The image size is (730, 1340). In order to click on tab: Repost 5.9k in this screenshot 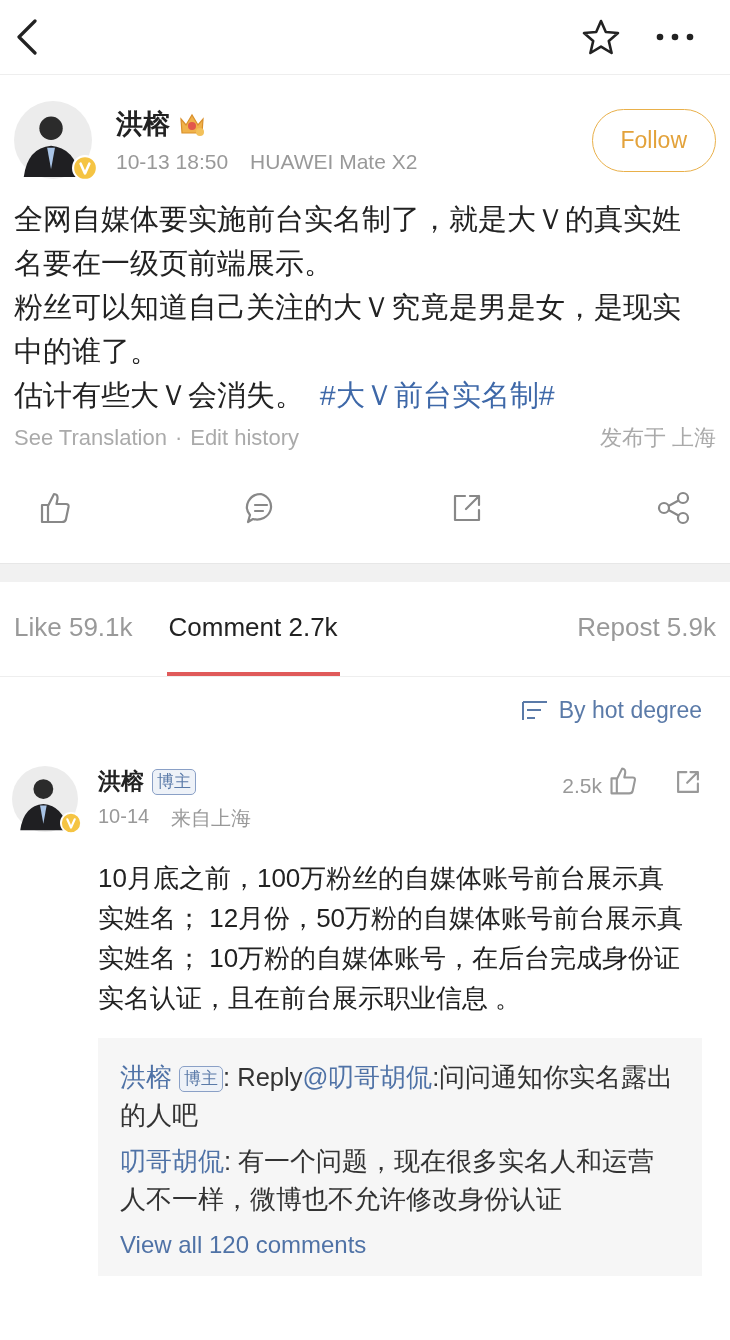, I will do `click(646, 629)`.